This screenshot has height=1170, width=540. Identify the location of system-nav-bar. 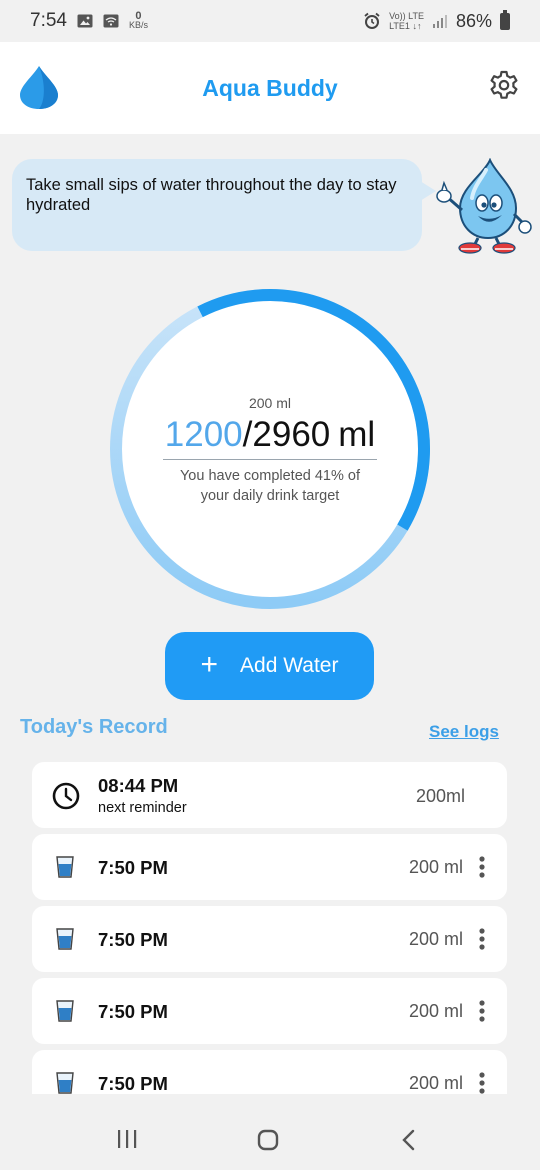
(270, 1132).